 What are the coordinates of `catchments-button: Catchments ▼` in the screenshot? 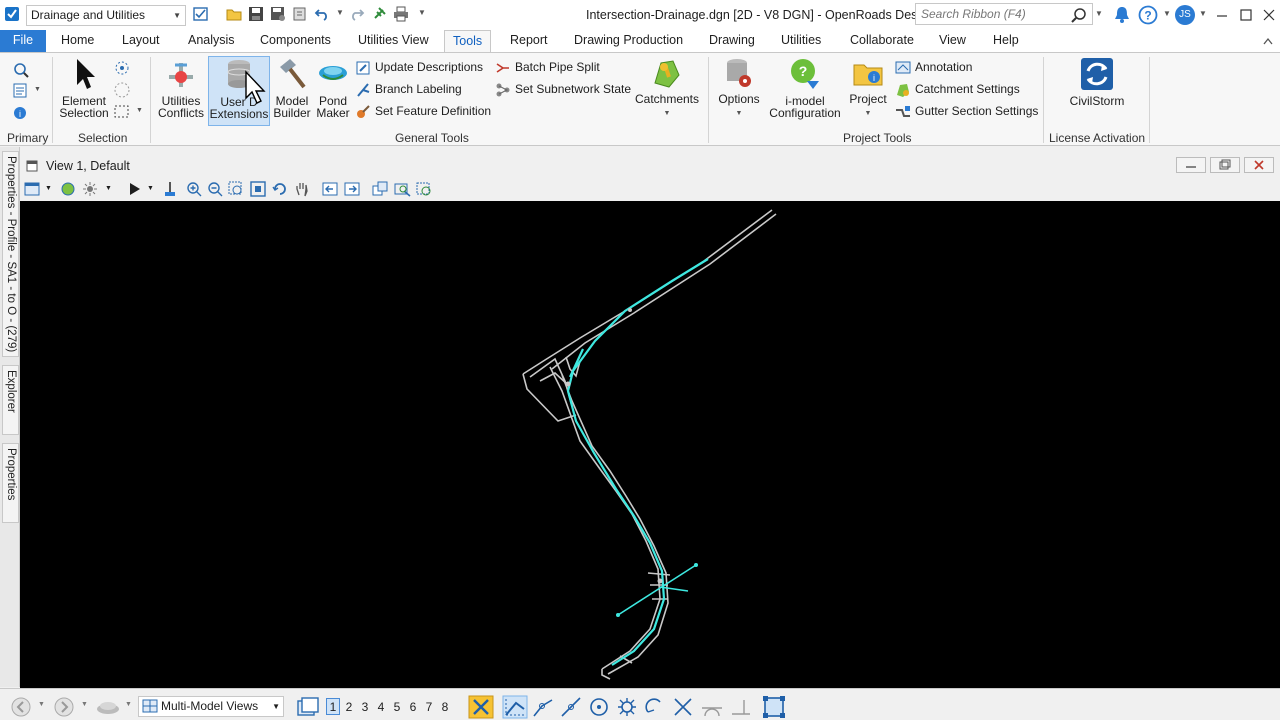 It's located at (667, 88).